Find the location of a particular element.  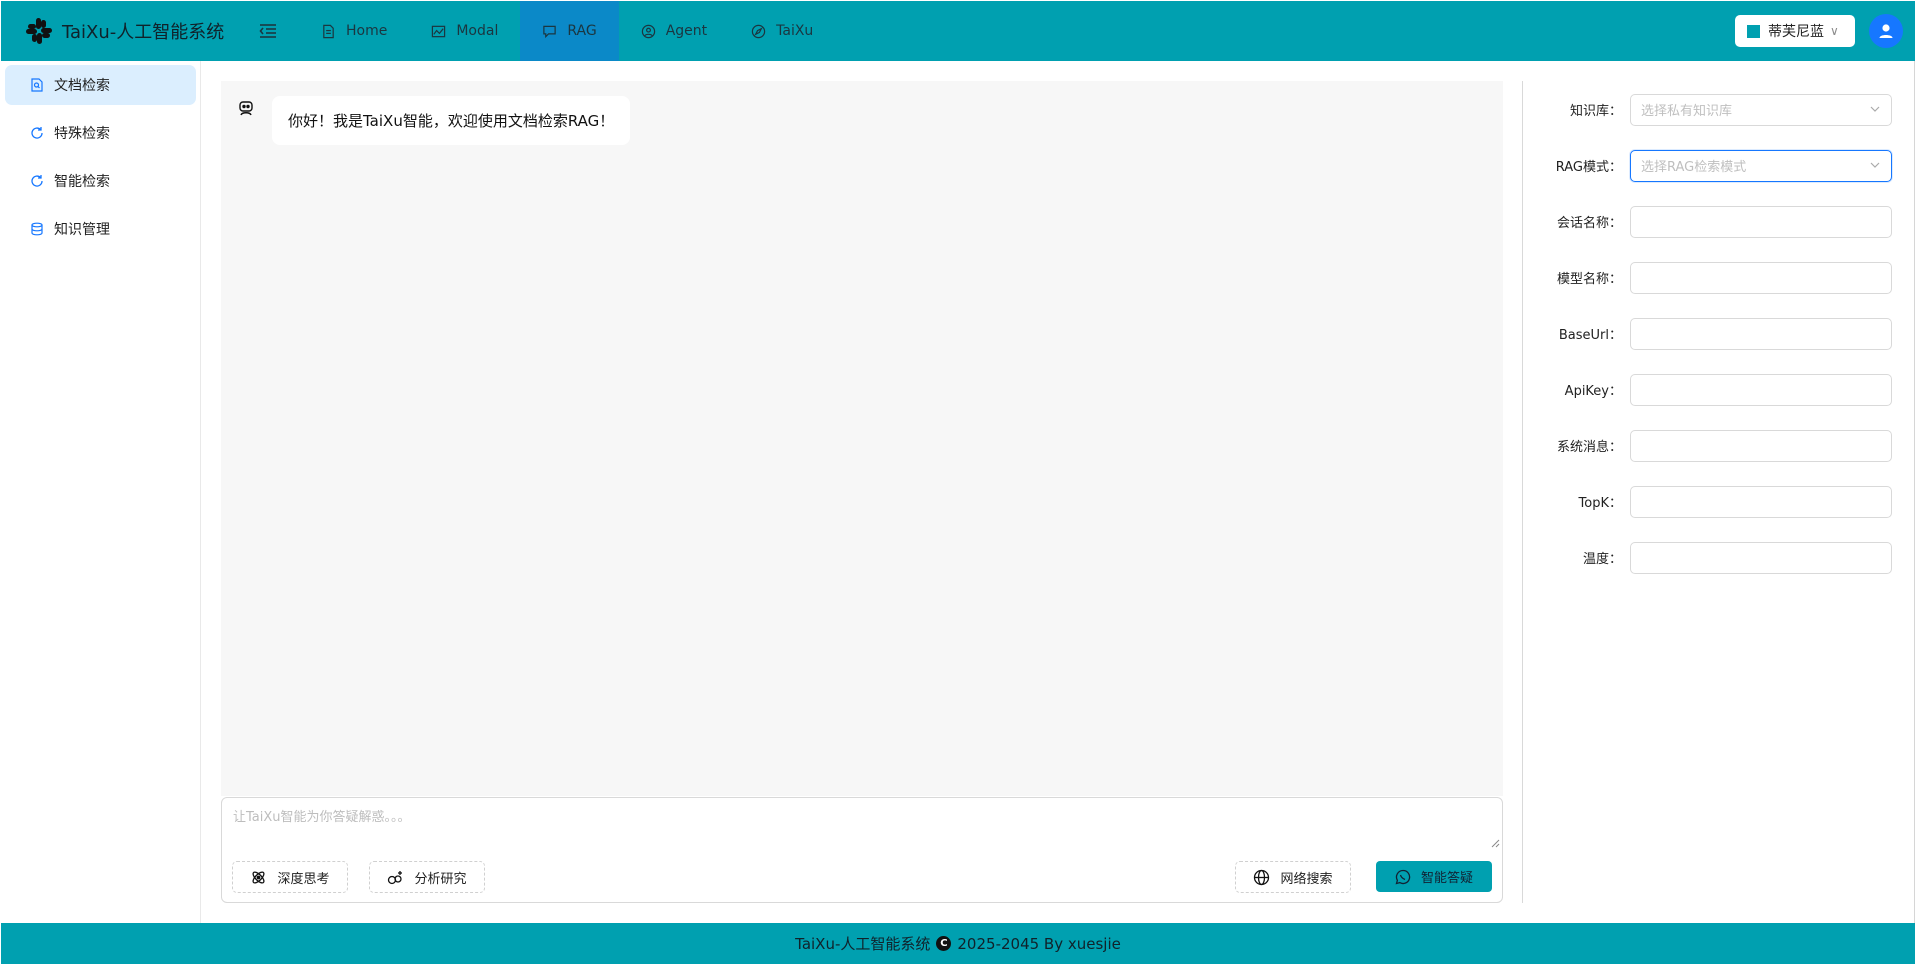

robot-icon is located at coordinates (246, 108).